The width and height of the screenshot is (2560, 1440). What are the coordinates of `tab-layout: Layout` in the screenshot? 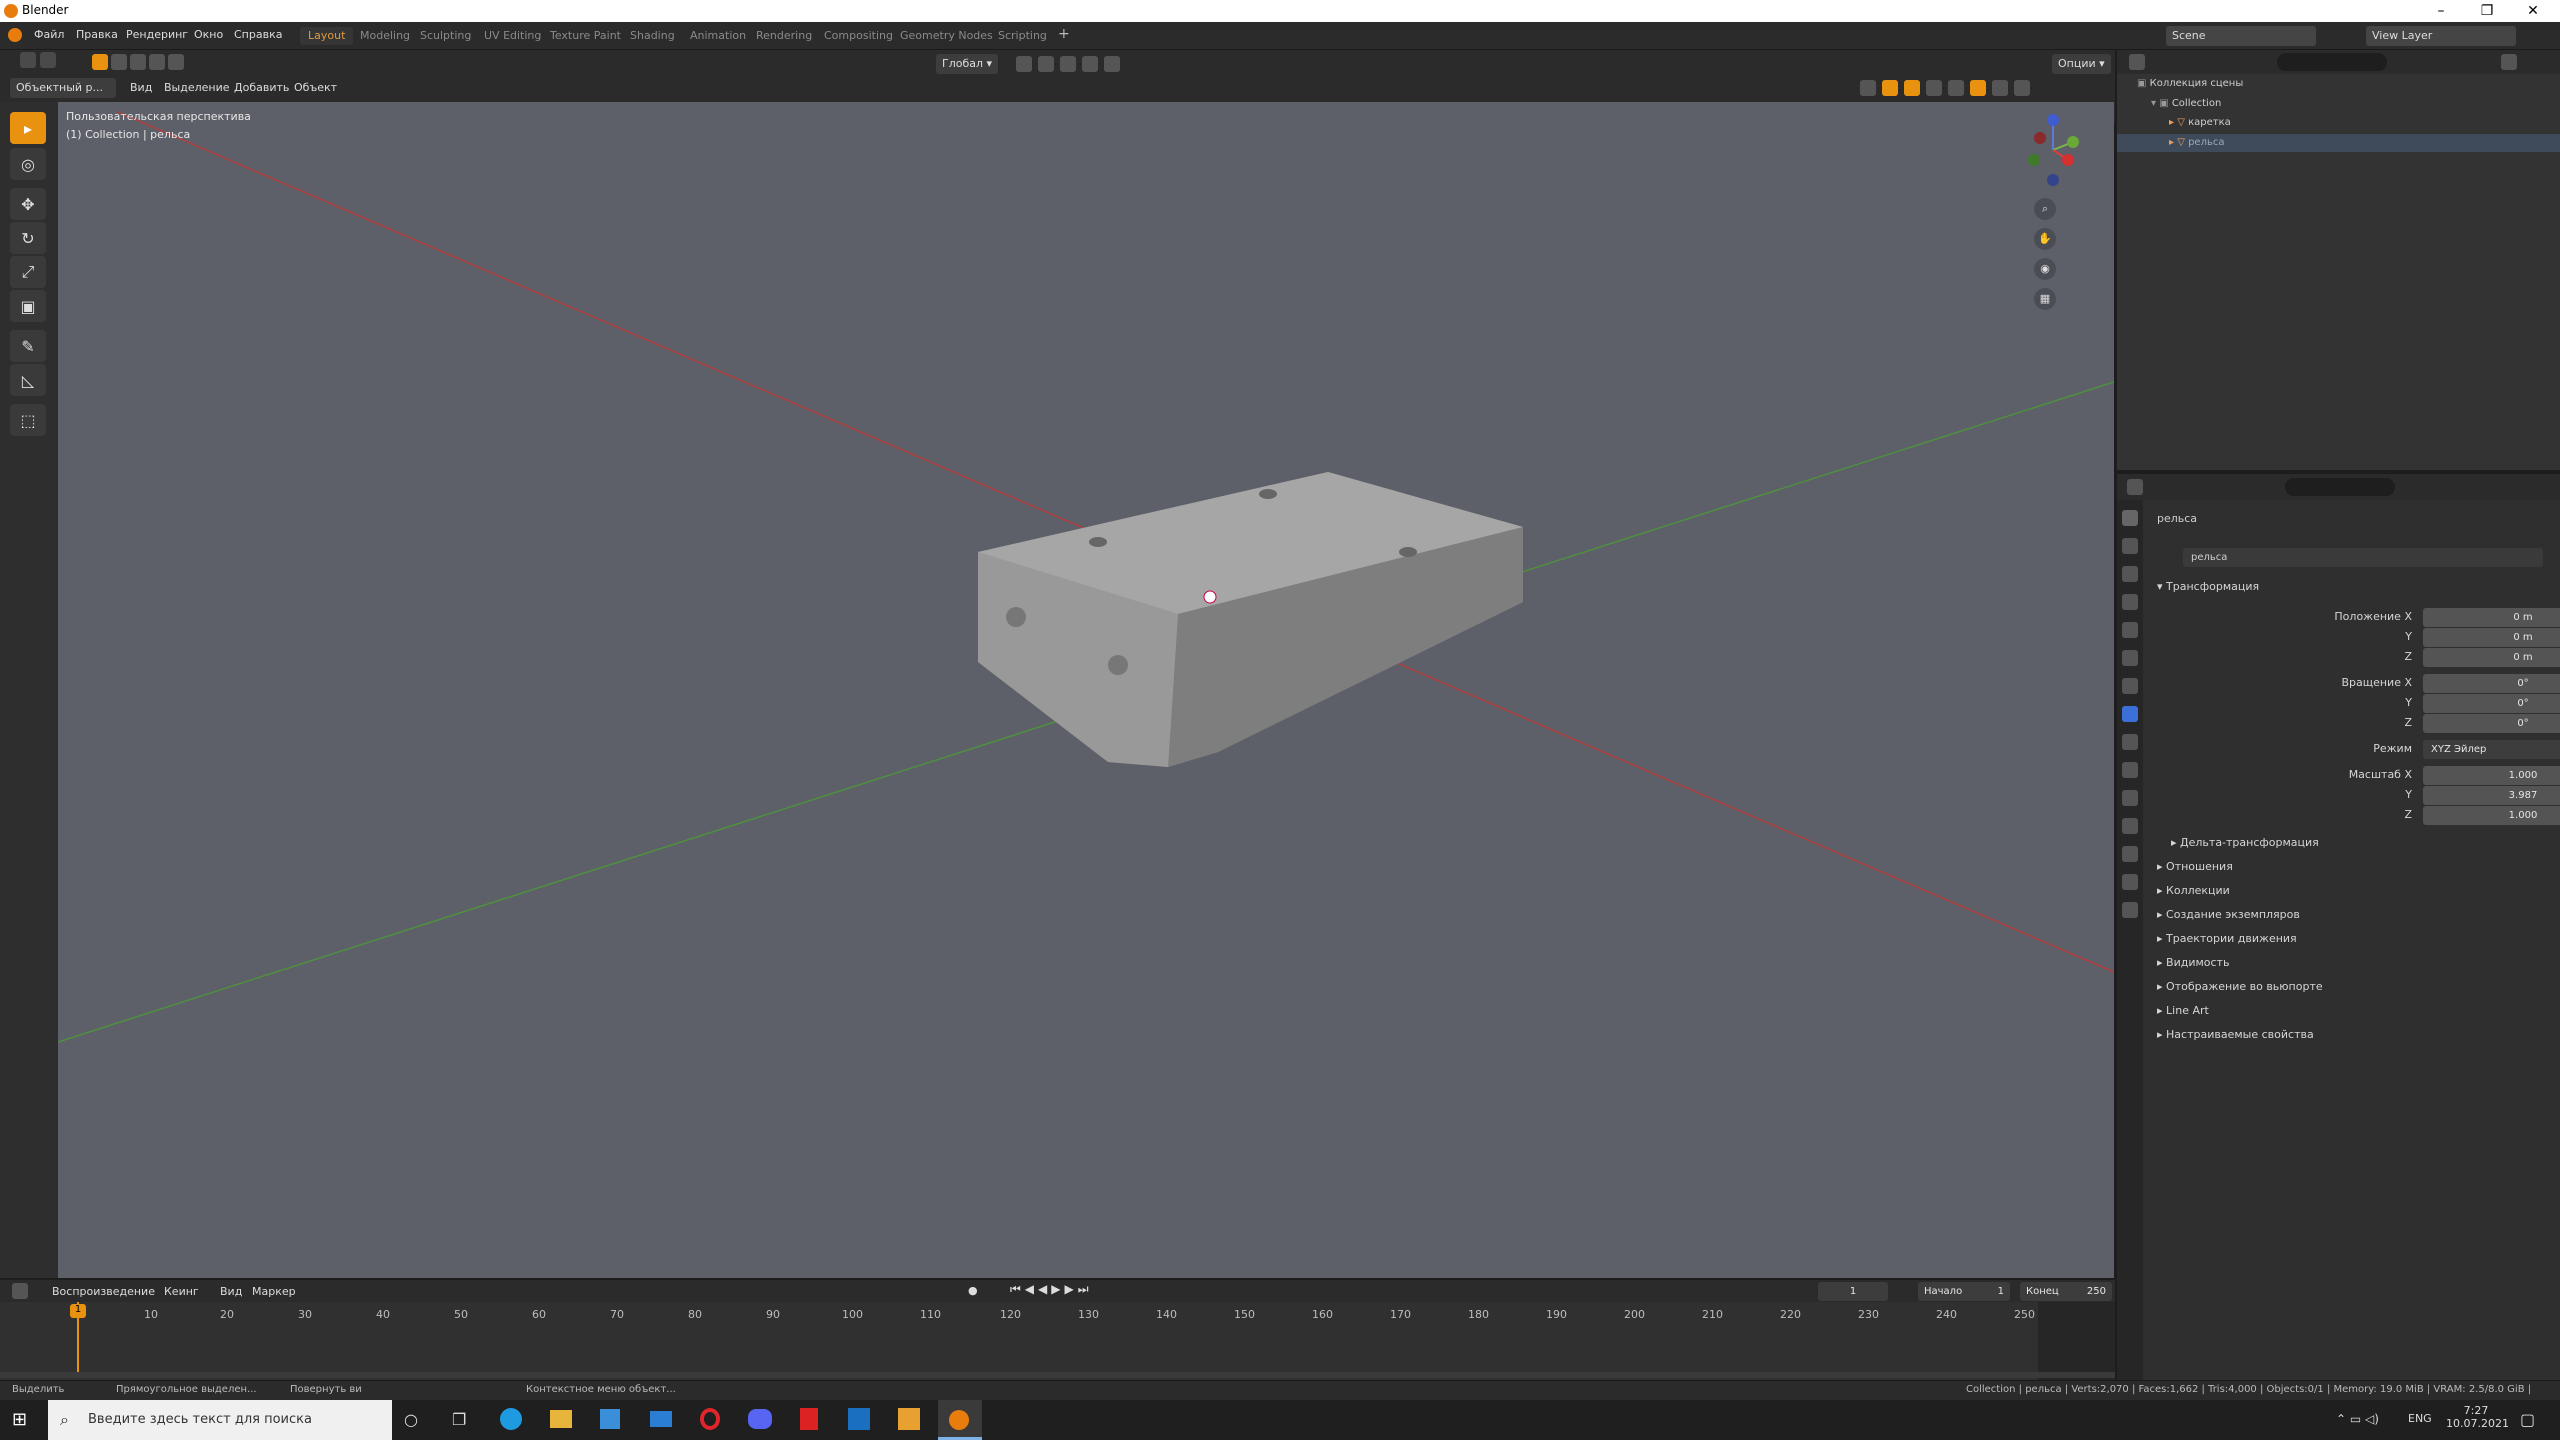 It's located at (327, 36).